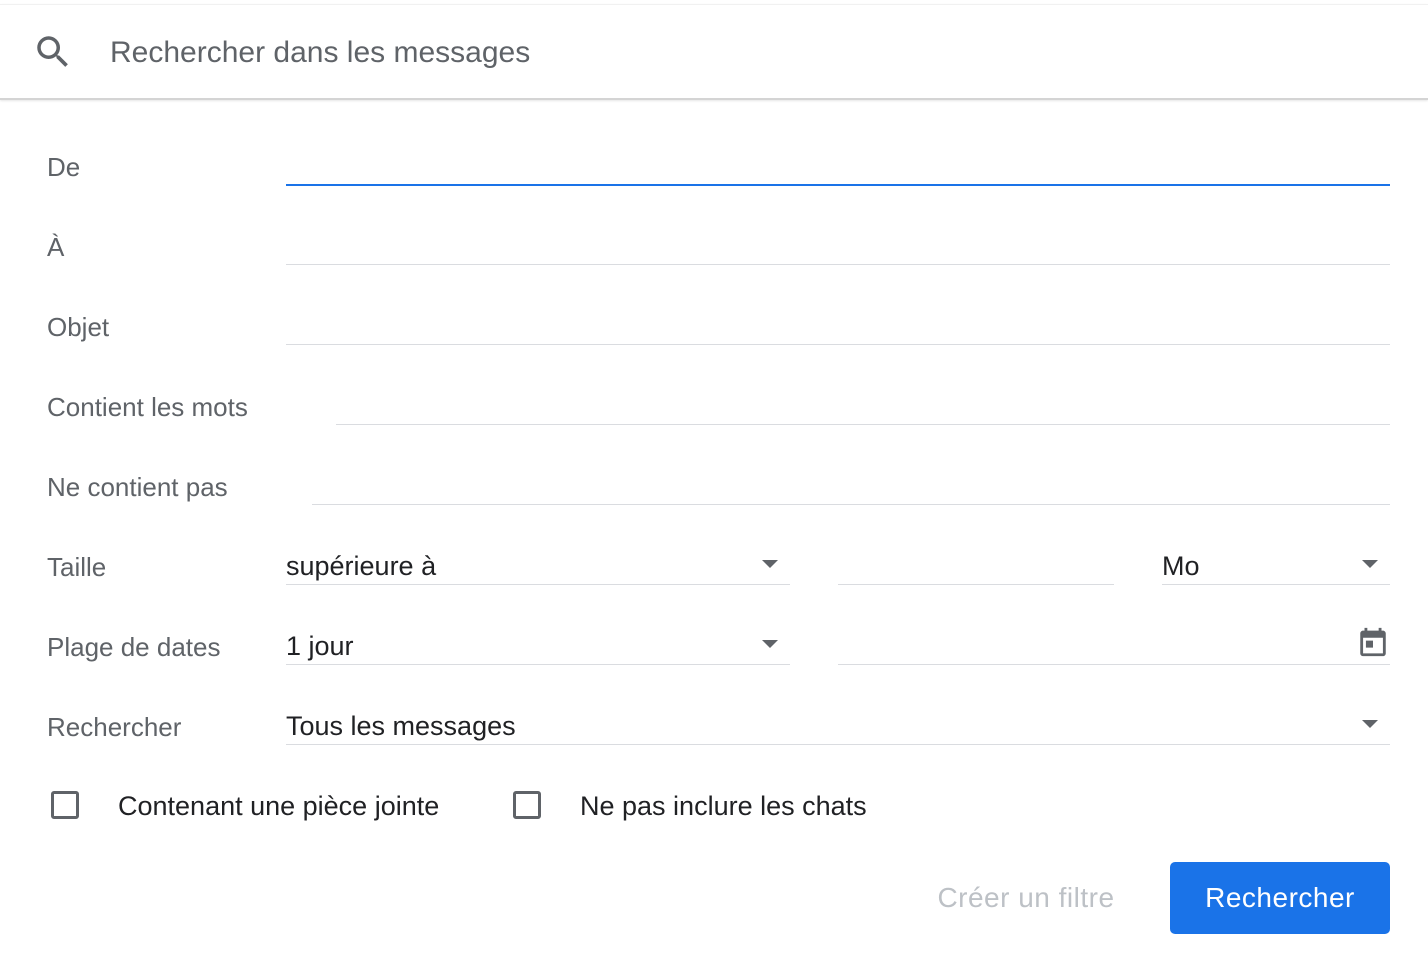 The height and width of the screenshot is (970, 1428). What do you see at coordinates (538, 644) in the screenshot?
I see `date-range-select: 1 jour` at bounding box center [538, 644].